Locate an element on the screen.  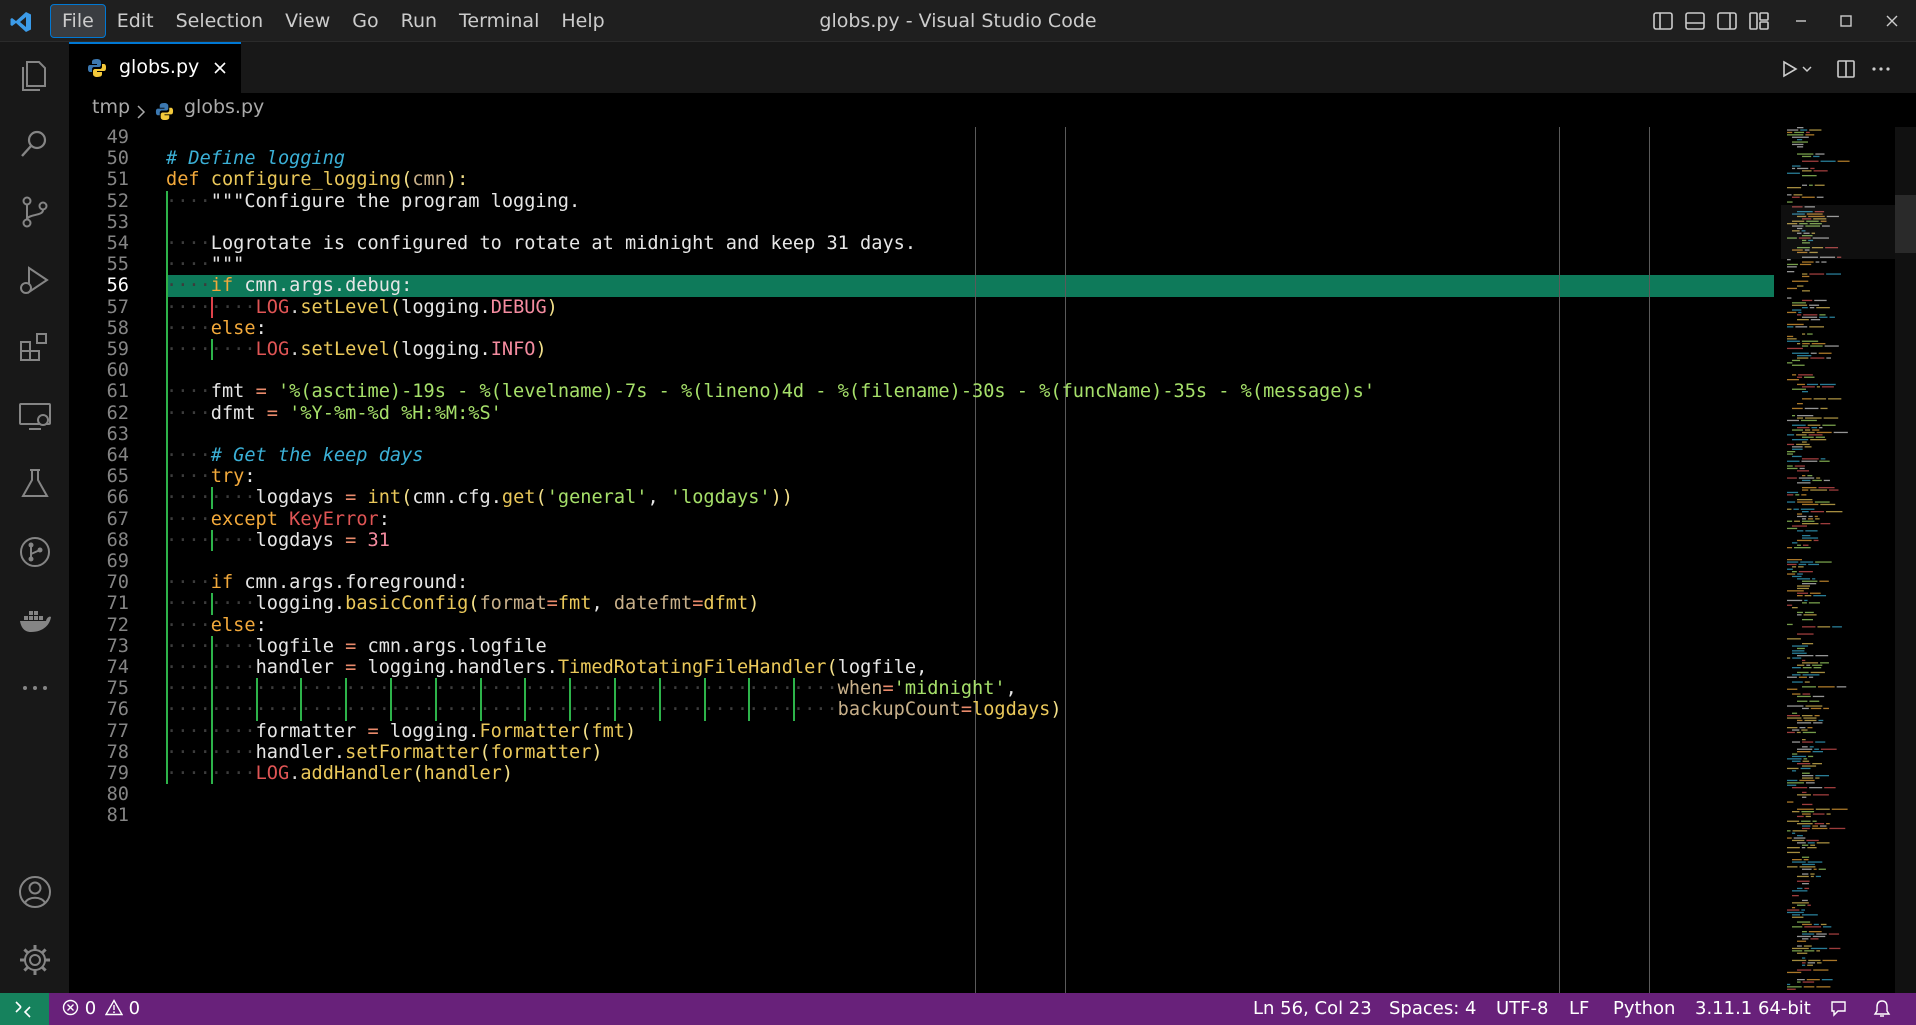
git-graph-icon is located at coordinates (35, 552).